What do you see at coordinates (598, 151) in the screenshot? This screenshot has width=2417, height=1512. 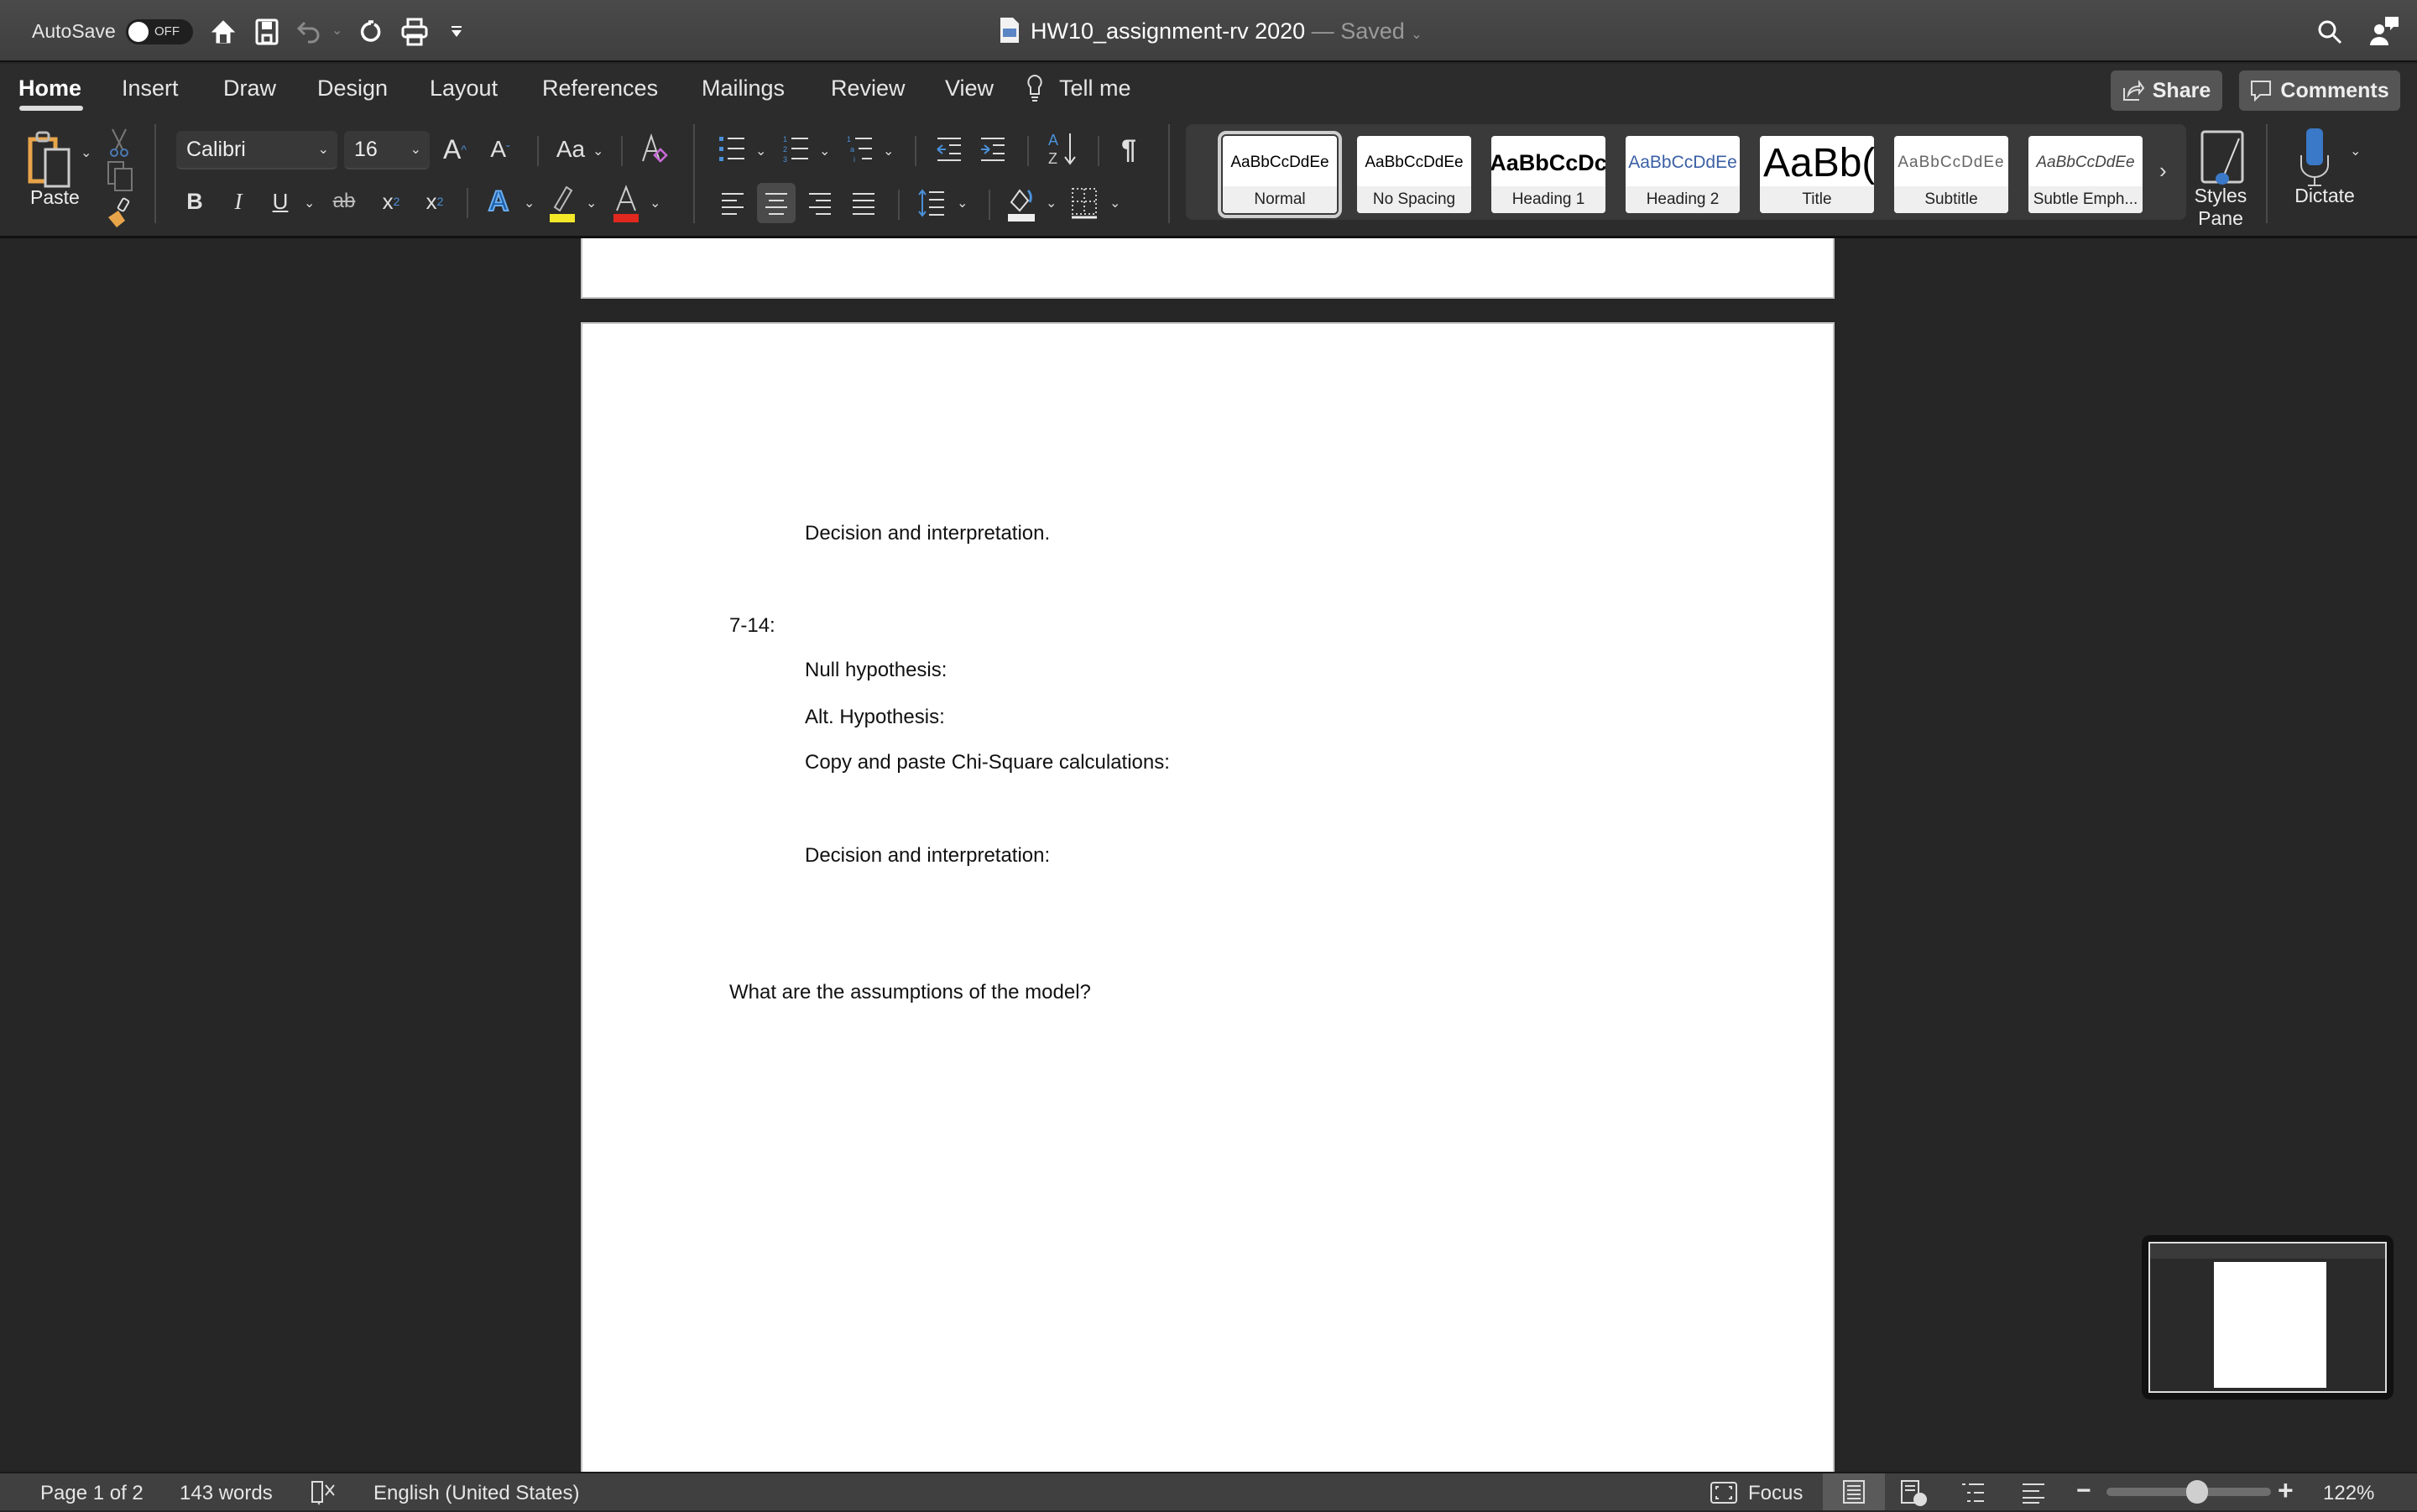 I see `change-case-dropdown-icon: ⌄` at bounding box center [598, 151].